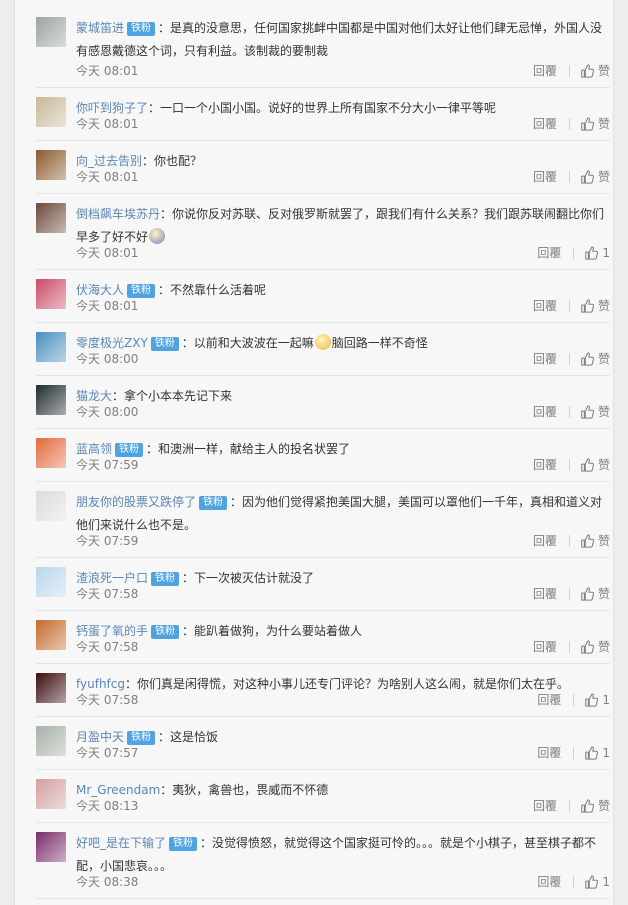 The height and width of the screenshot is (905, 628). I want to click on comment-item: 蓝高领 铁粉 ：和澳洲一样，献给主人的投名状罢了 今天 07:59 回覆赞, so click(323, 455).